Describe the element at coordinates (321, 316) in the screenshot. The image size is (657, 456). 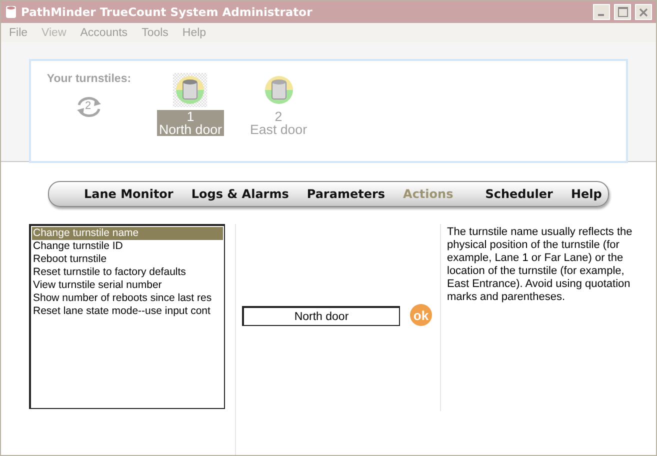
I see `name-field: North door` at that location.